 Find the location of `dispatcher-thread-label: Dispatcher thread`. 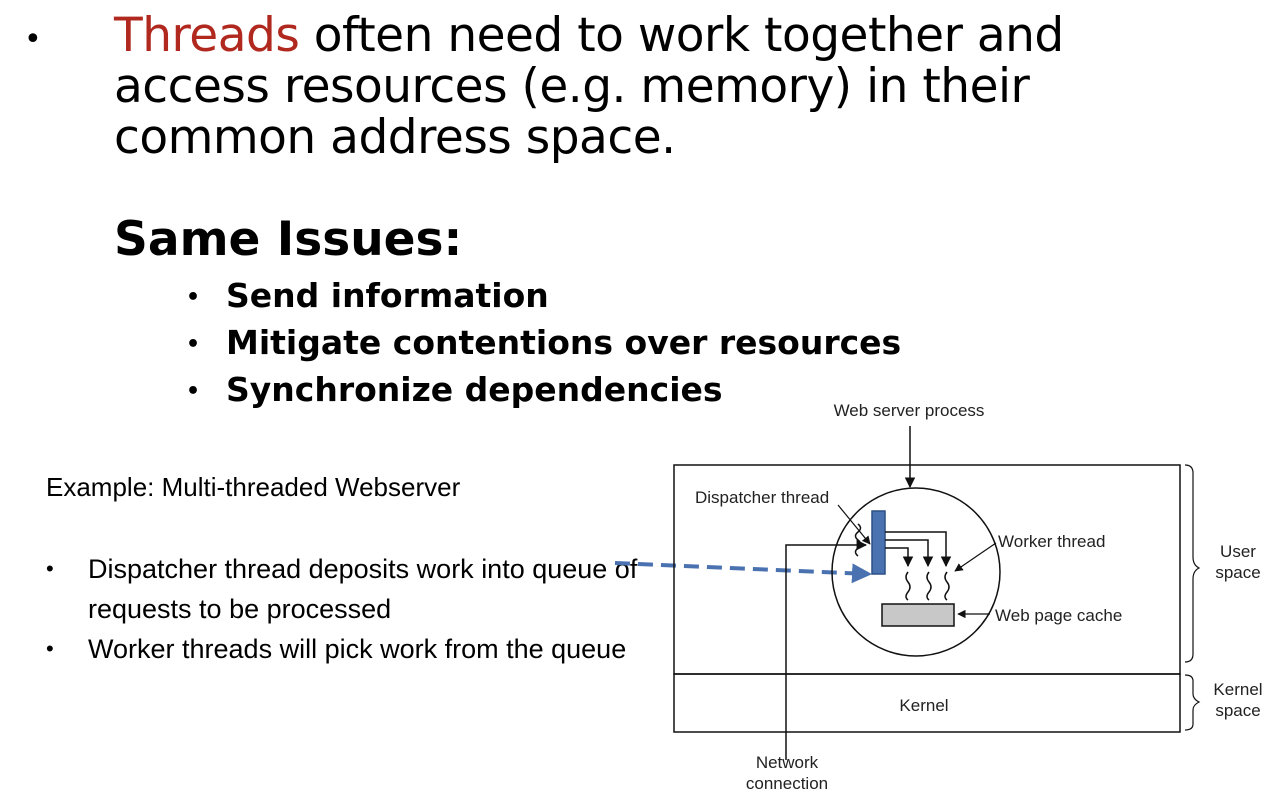

dispatcher-thread-label: Dispatcher thread is located at coordinates (762, 497).